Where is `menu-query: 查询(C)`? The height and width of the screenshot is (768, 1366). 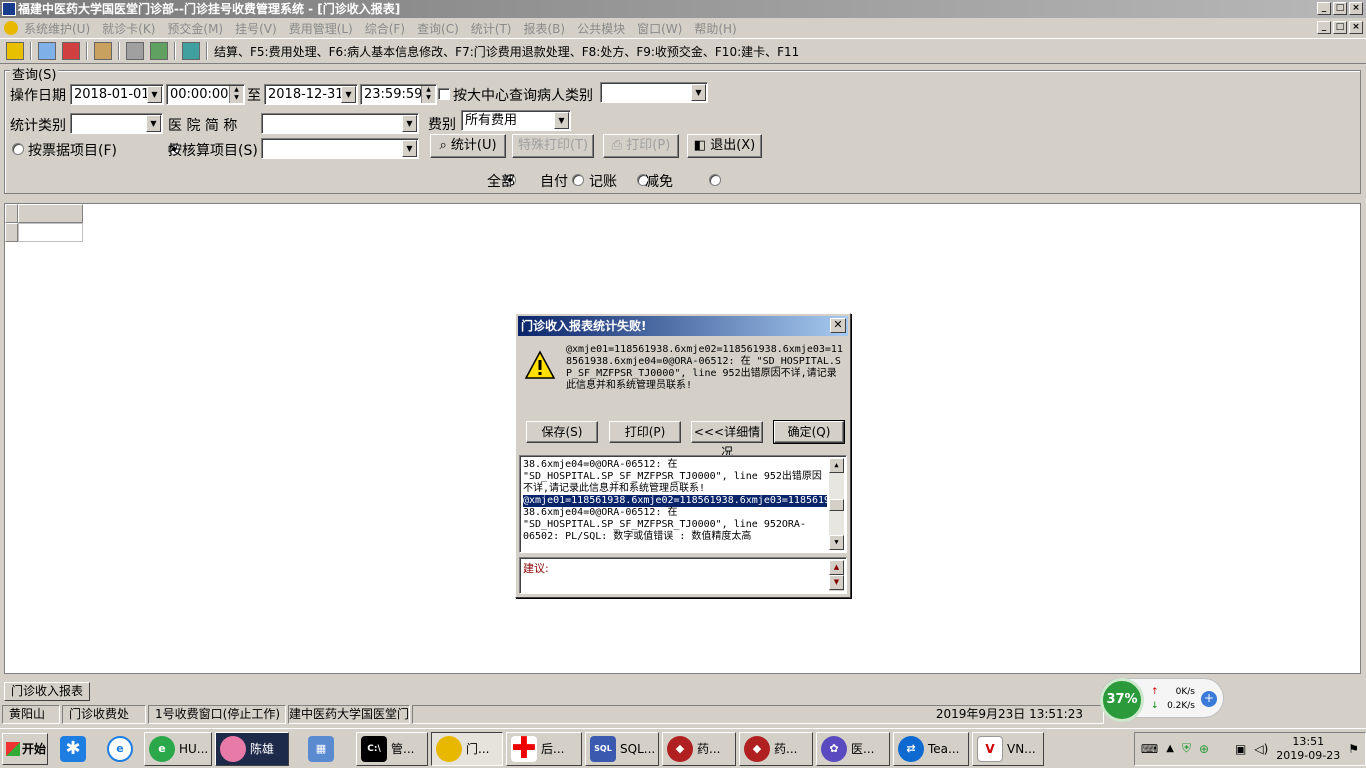 menu-query: 查询(C) is located at coordinates (438, 28).